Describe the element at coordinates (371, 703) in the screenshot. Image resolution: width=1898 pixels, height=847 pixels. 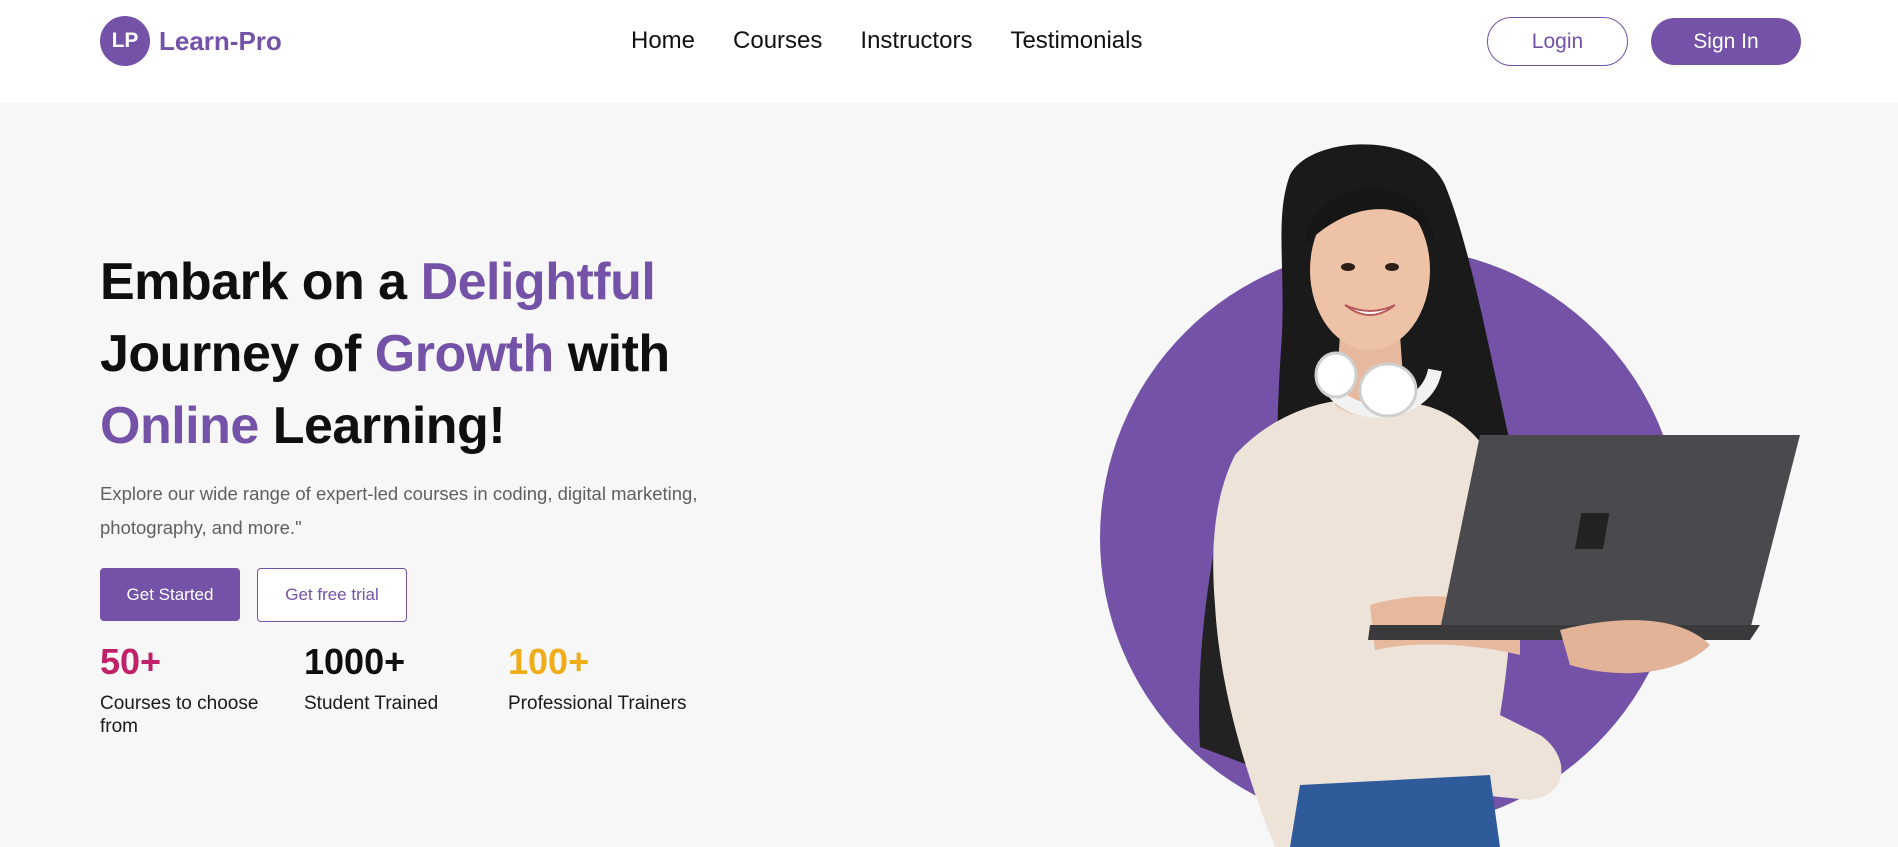
I see `stat-label: Student Trained` at that location.